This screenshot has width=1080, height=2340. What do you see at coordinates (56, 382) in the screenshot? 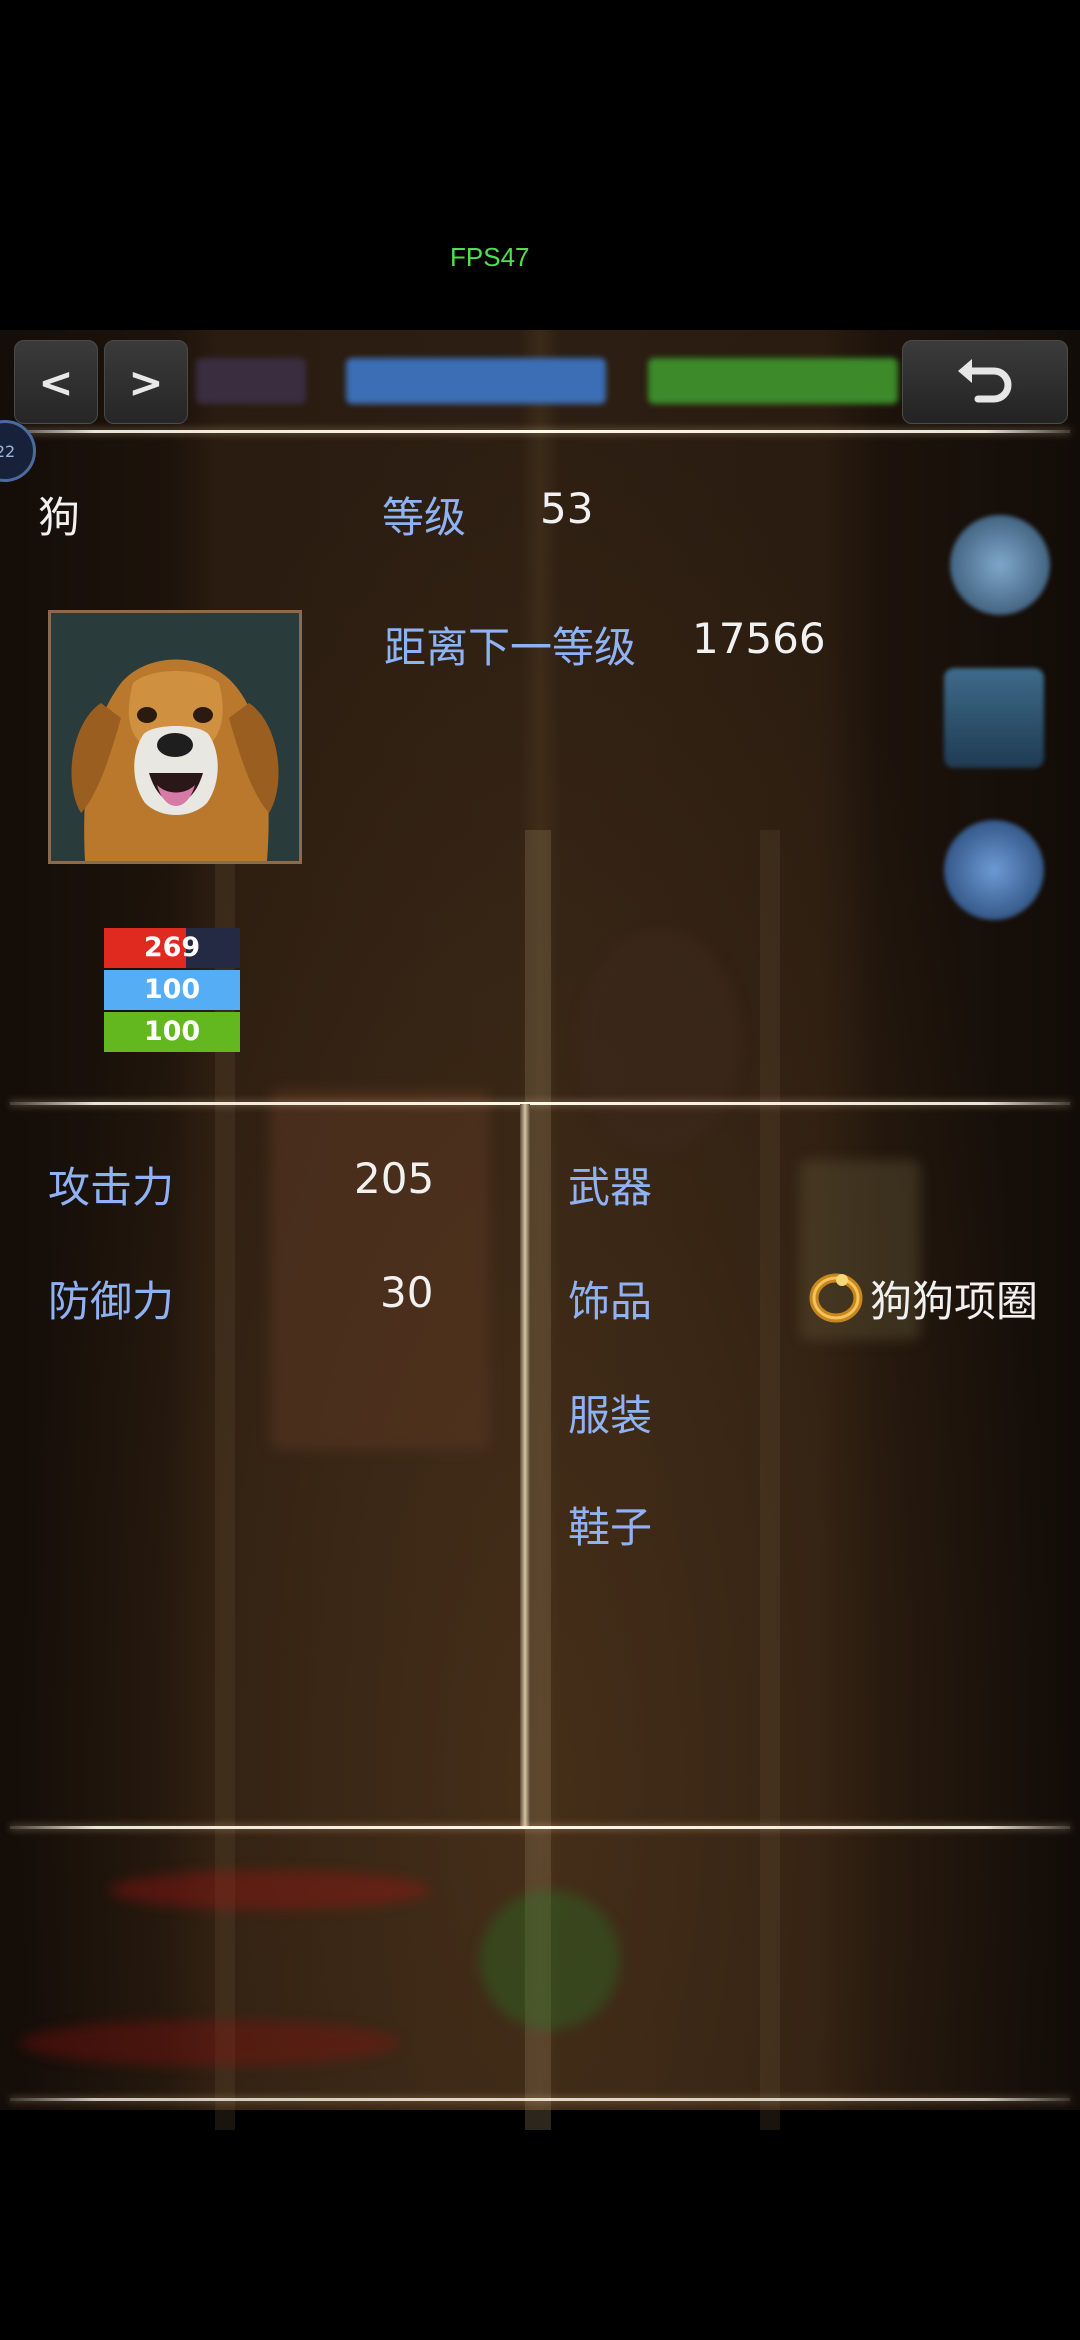
I see `prev-button: <` at bounding box center [56, 382].